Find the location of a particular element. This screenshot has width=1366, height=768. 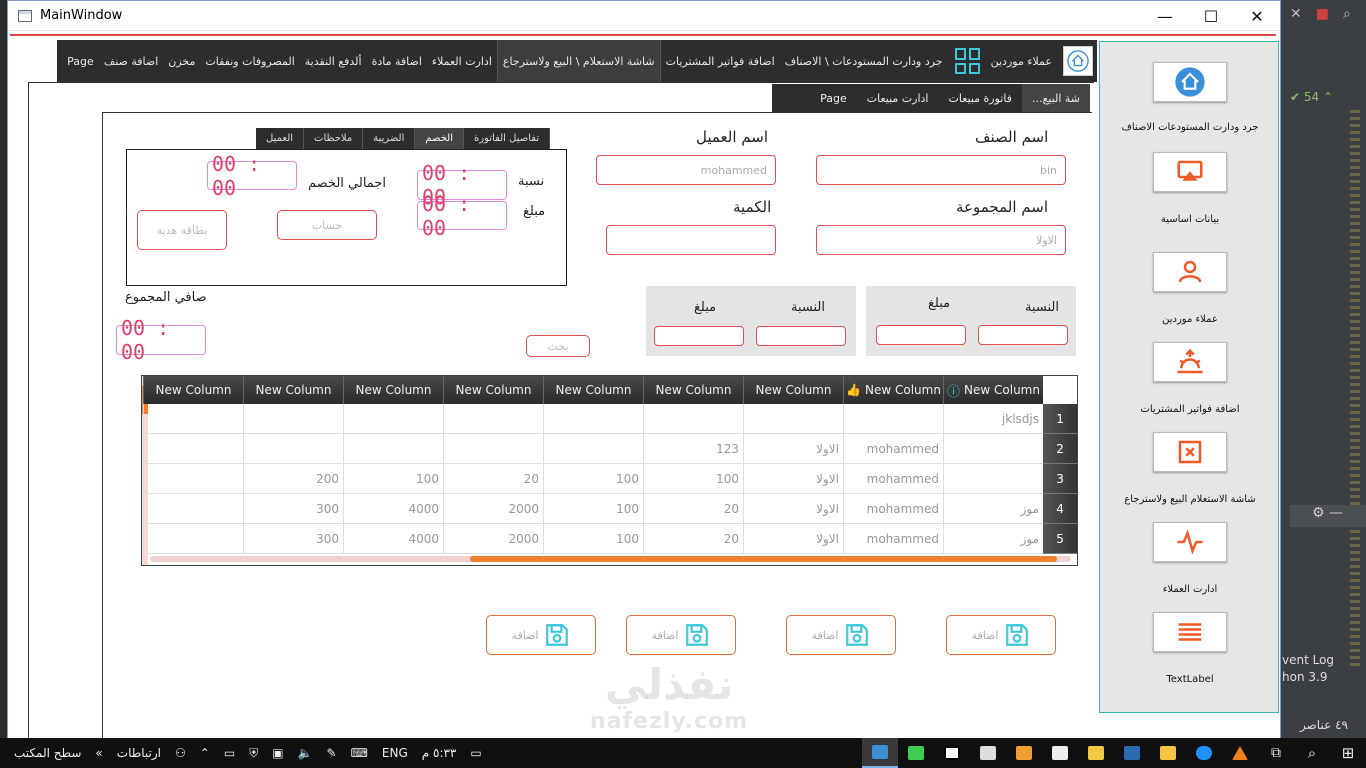

group-name-input: الاولا is located at coordinates (941, 240).